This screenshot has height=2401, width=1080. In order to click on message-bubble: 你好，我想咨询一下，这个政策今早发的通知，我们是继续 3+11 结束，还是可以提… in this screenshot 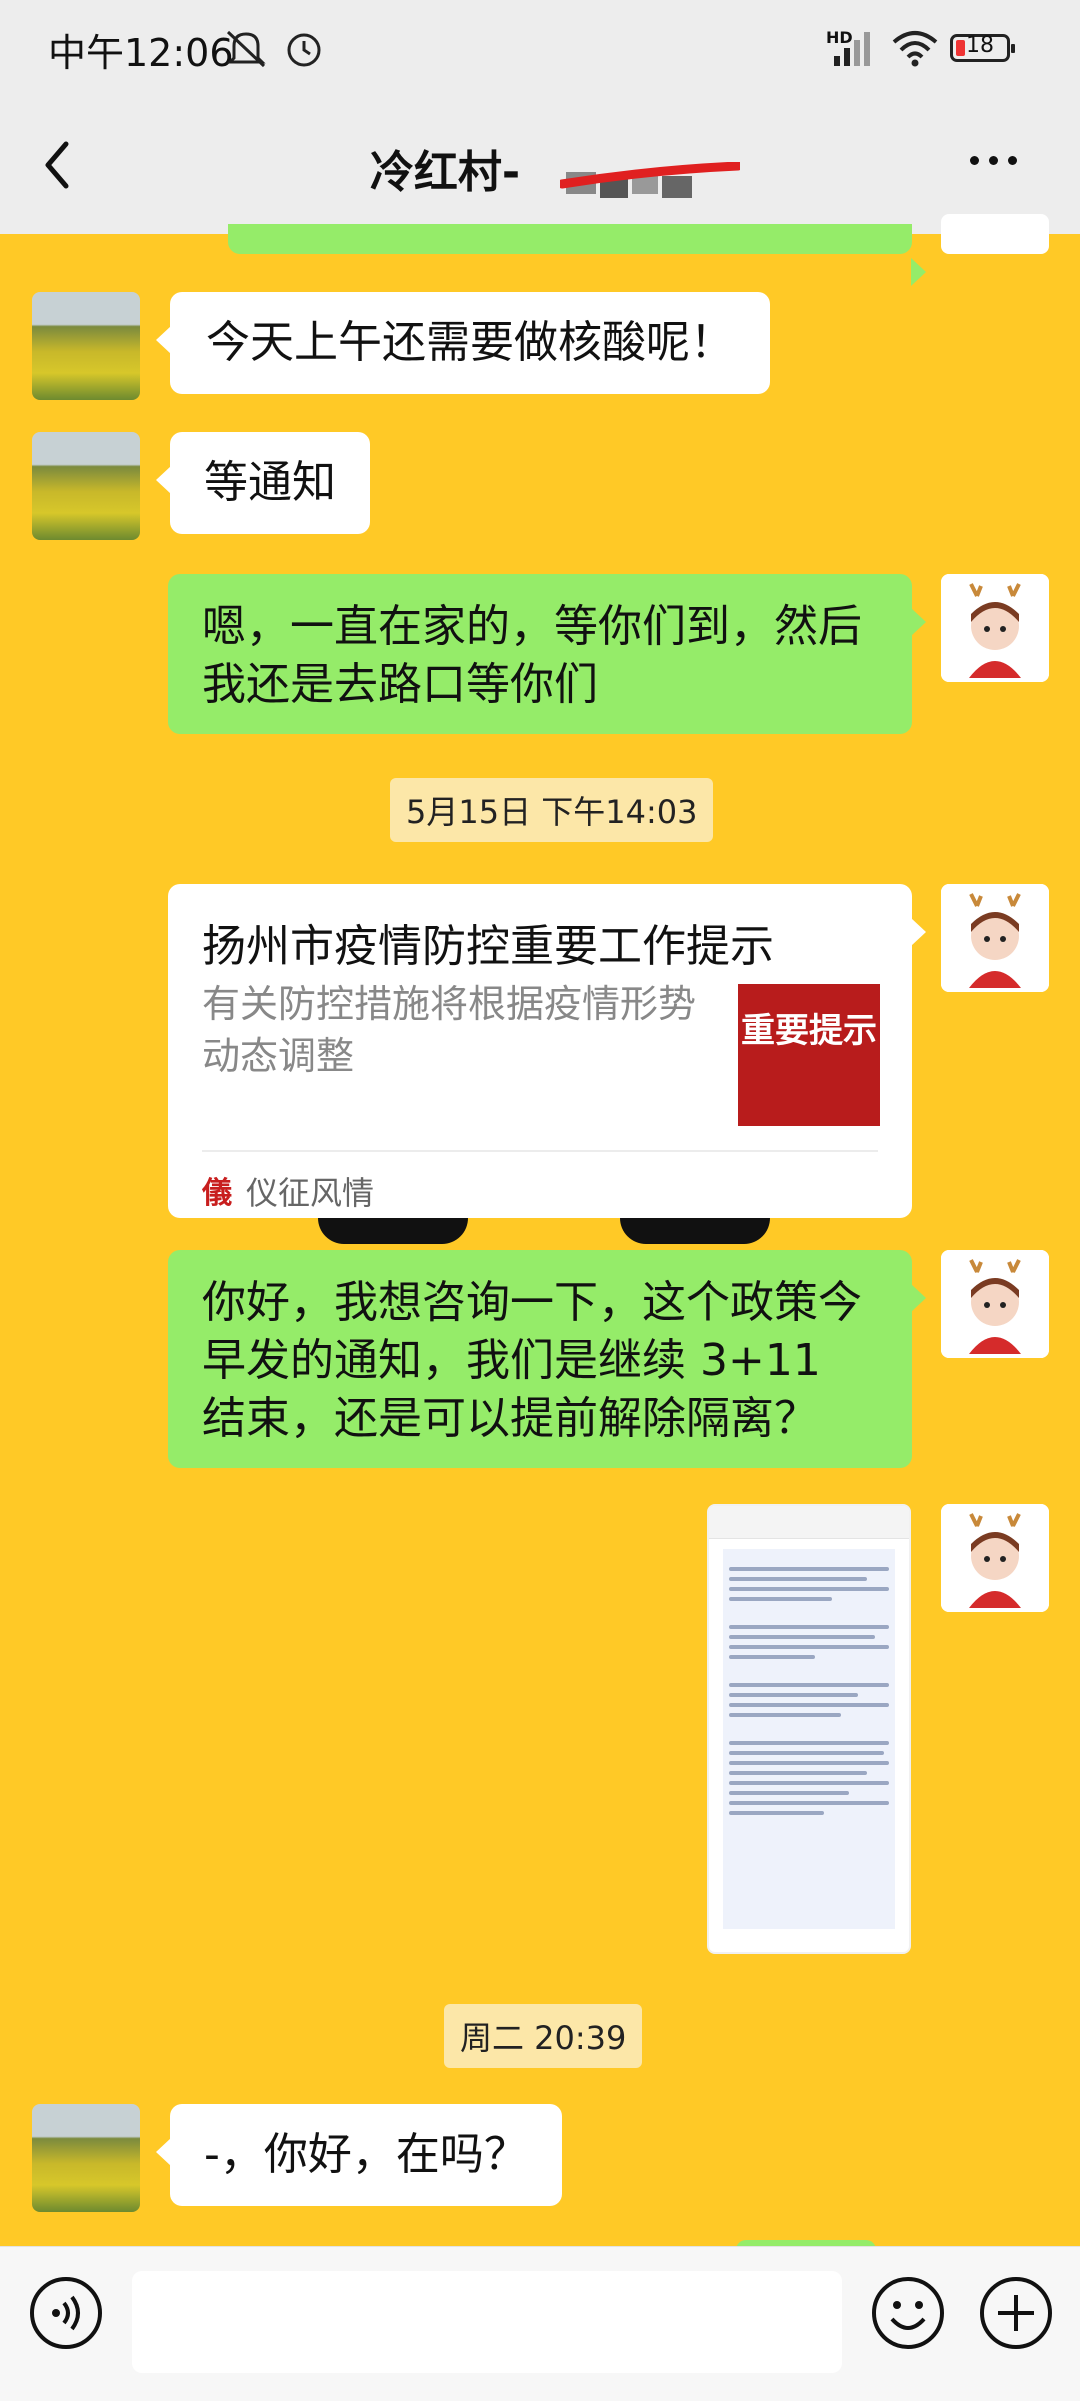, I will do `click(547, 1359)`.